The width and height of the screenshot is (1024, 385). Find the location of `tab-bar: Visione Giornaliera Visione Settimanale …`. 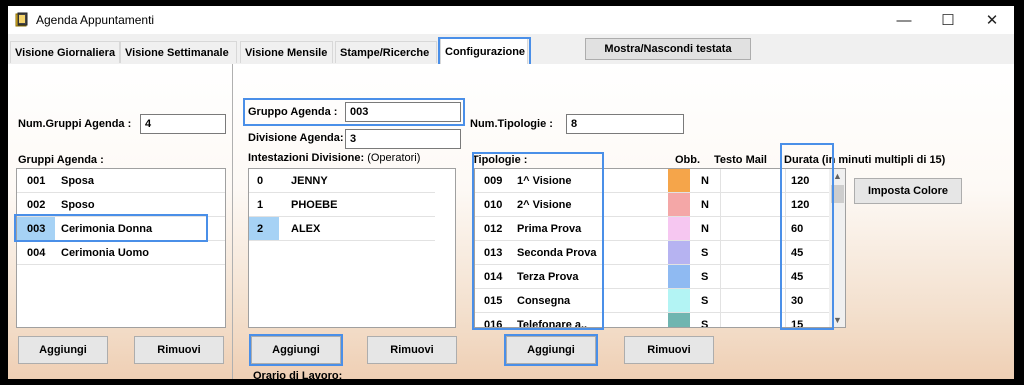

tab-bar: Visione Giornaliera Visione Settimanale … is located at coordinates (511, 49).